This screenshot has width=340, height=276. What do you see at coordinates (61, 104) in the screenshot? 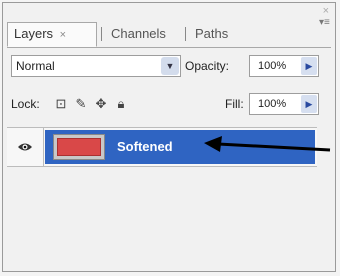
I see `lock-transparency-icon: ⊡` at bounding box center [61, 104].